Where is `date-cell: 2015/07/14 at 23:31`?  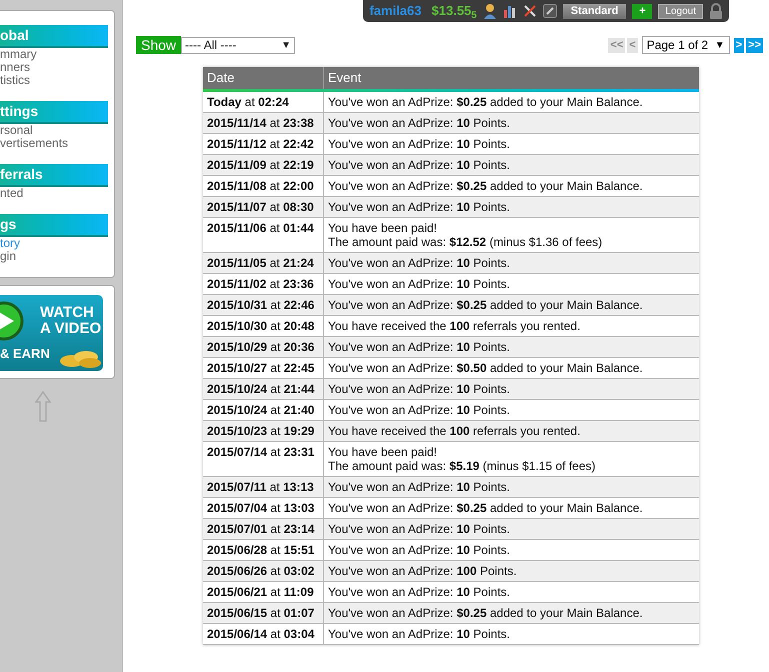
date-cell: 2015/07/14 at 23:31 is located at coordinates (263, 459).